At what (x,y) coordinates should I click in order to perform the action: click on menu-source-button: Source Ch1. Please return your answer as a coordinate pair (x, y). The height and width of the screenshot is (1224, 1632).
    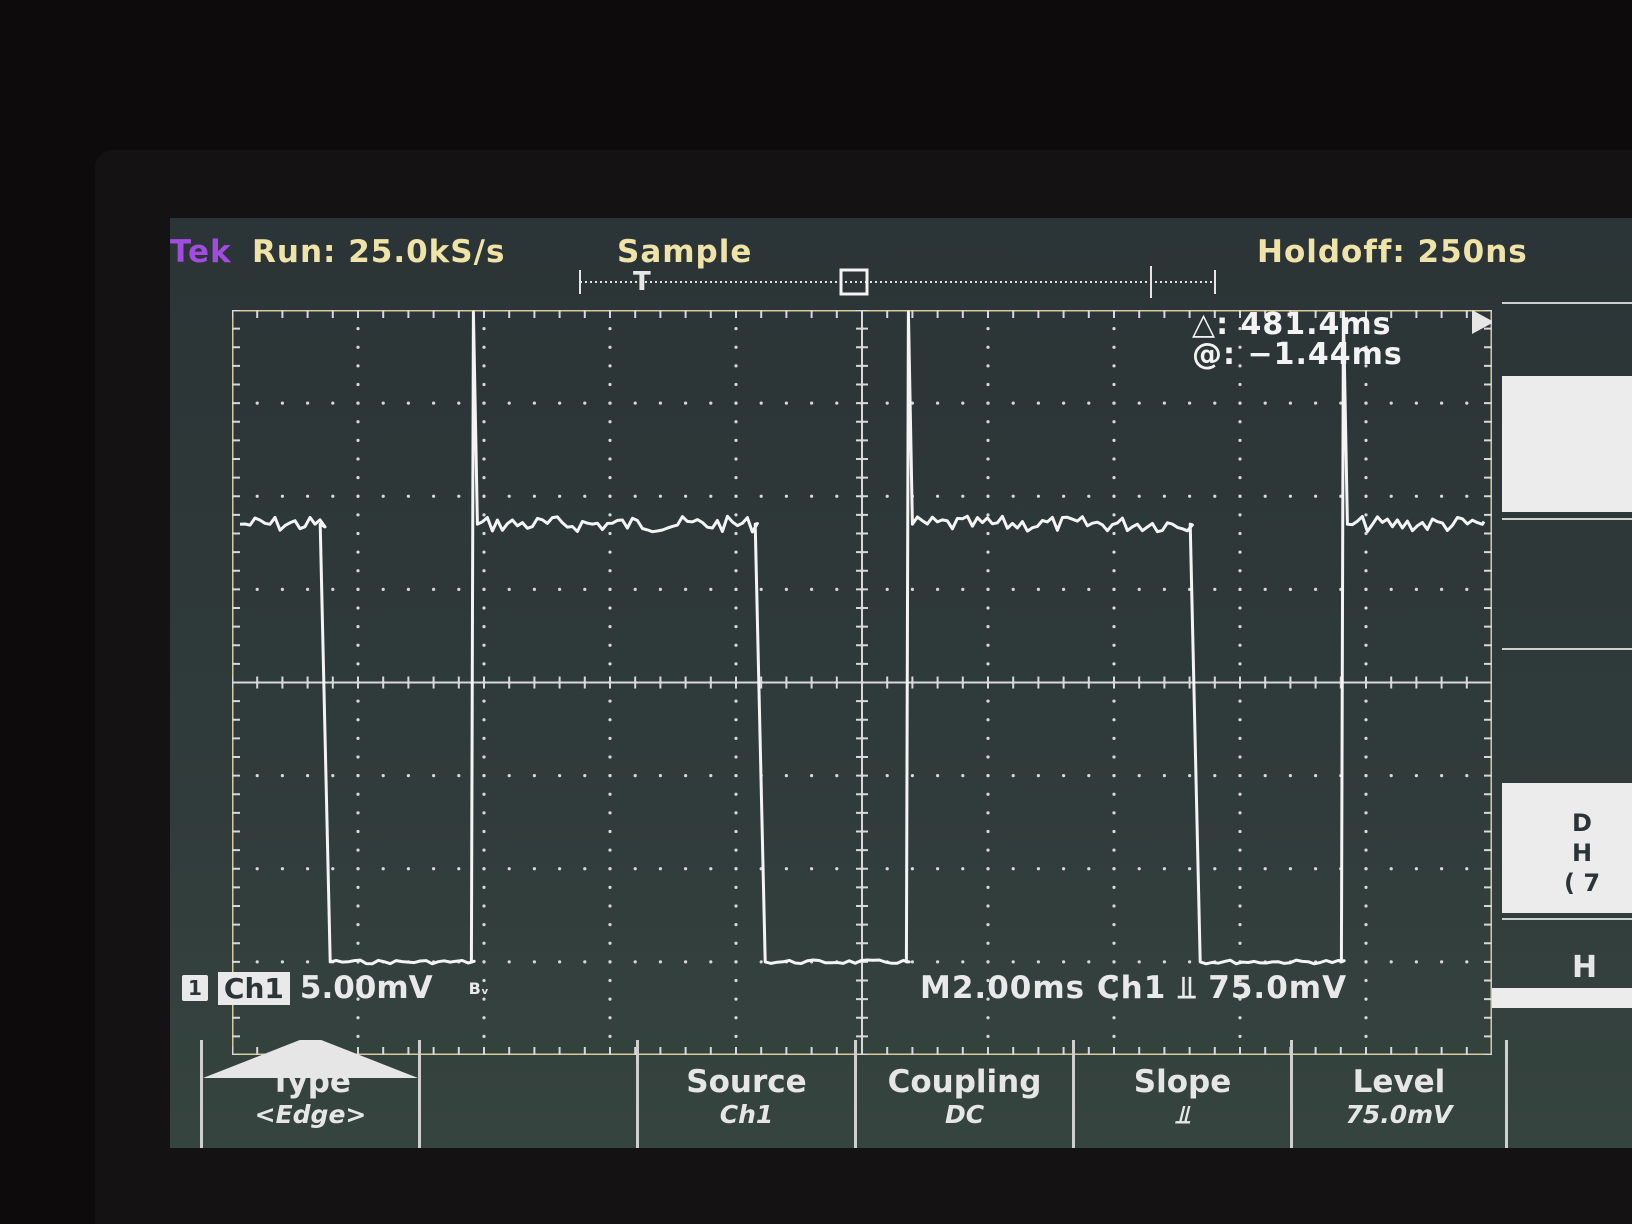
    Looking at the image, I should click on (745, 1094).